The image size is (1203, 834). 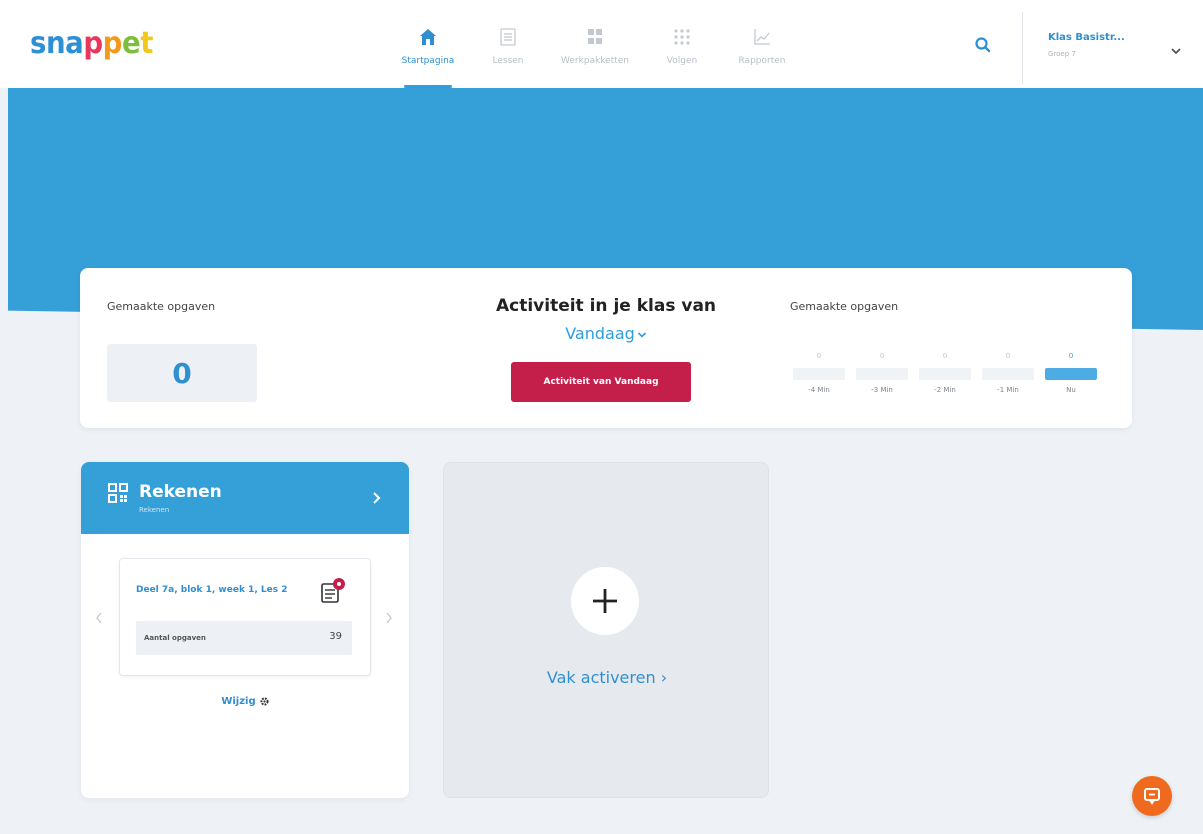 I want to click on search-icon, so click(x=983, y=45).